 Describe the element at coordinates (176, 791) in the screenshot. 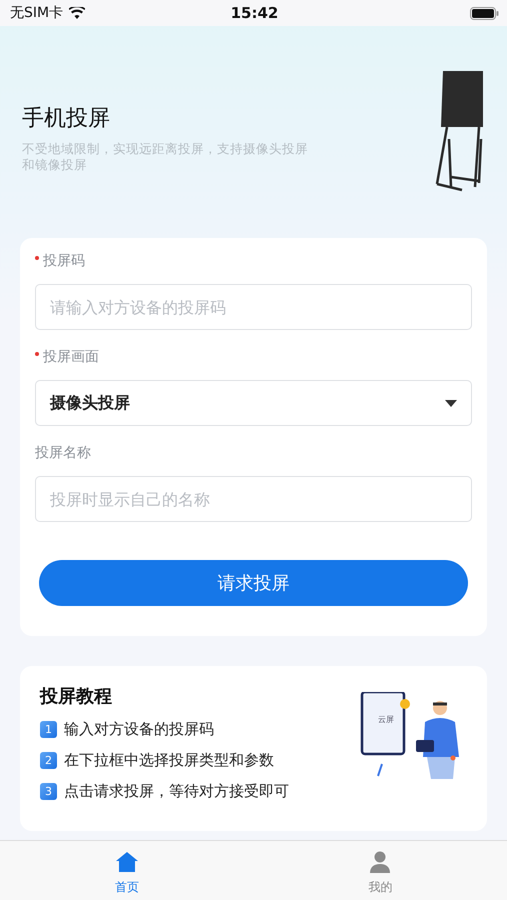

I see `step-text: 点击请求投屏，等待对方接受即可` at that location.